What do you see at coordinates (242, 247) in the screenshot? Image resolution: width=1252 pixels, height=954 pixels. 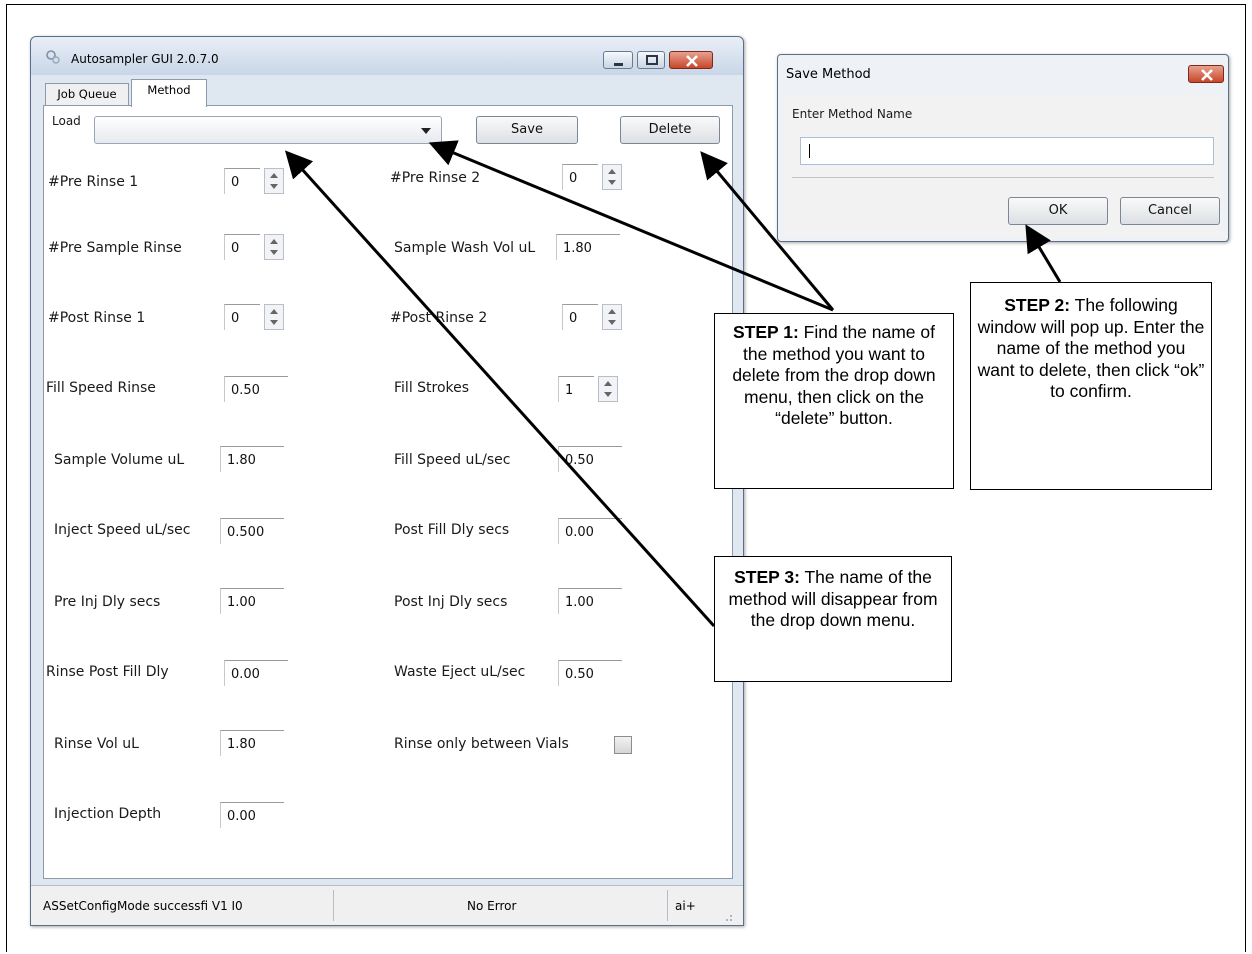 I see `pre-sample-rinse-input: 0` at bounding box center [242, 247].